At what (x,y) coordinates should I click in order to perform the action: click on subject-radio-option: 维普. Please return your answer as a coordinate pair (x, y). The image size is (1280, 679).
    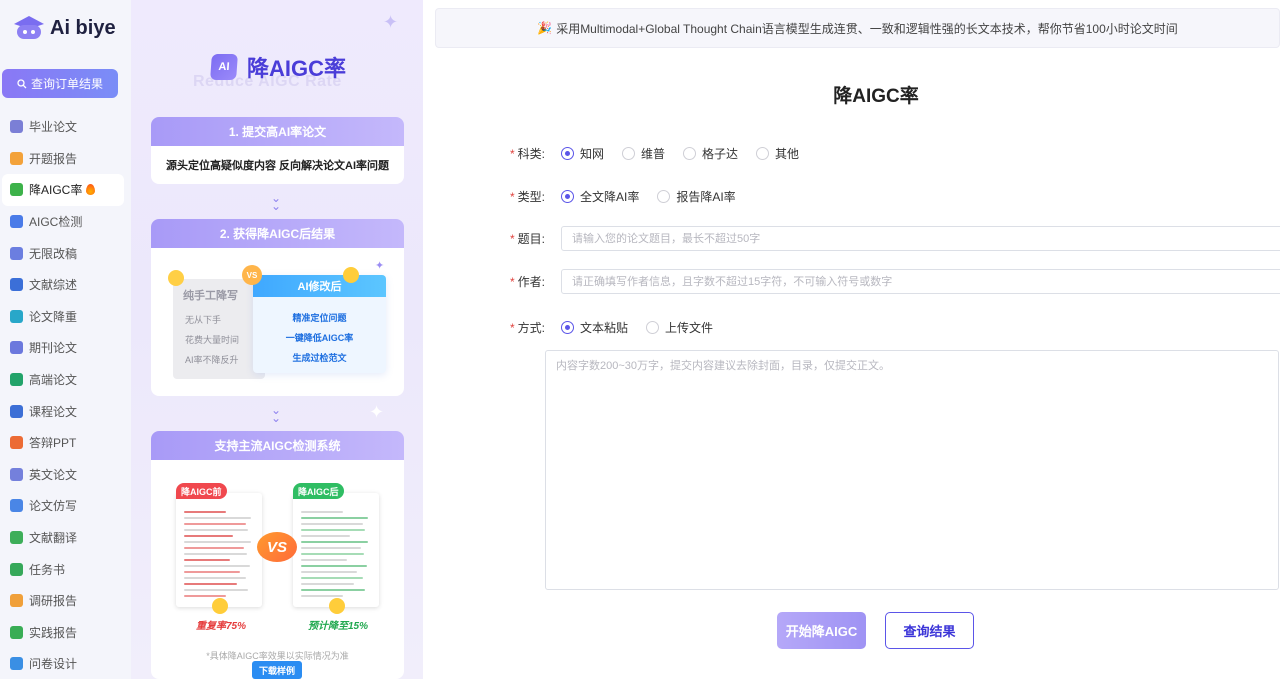
    Looking at the image, I should click on (643, 153).